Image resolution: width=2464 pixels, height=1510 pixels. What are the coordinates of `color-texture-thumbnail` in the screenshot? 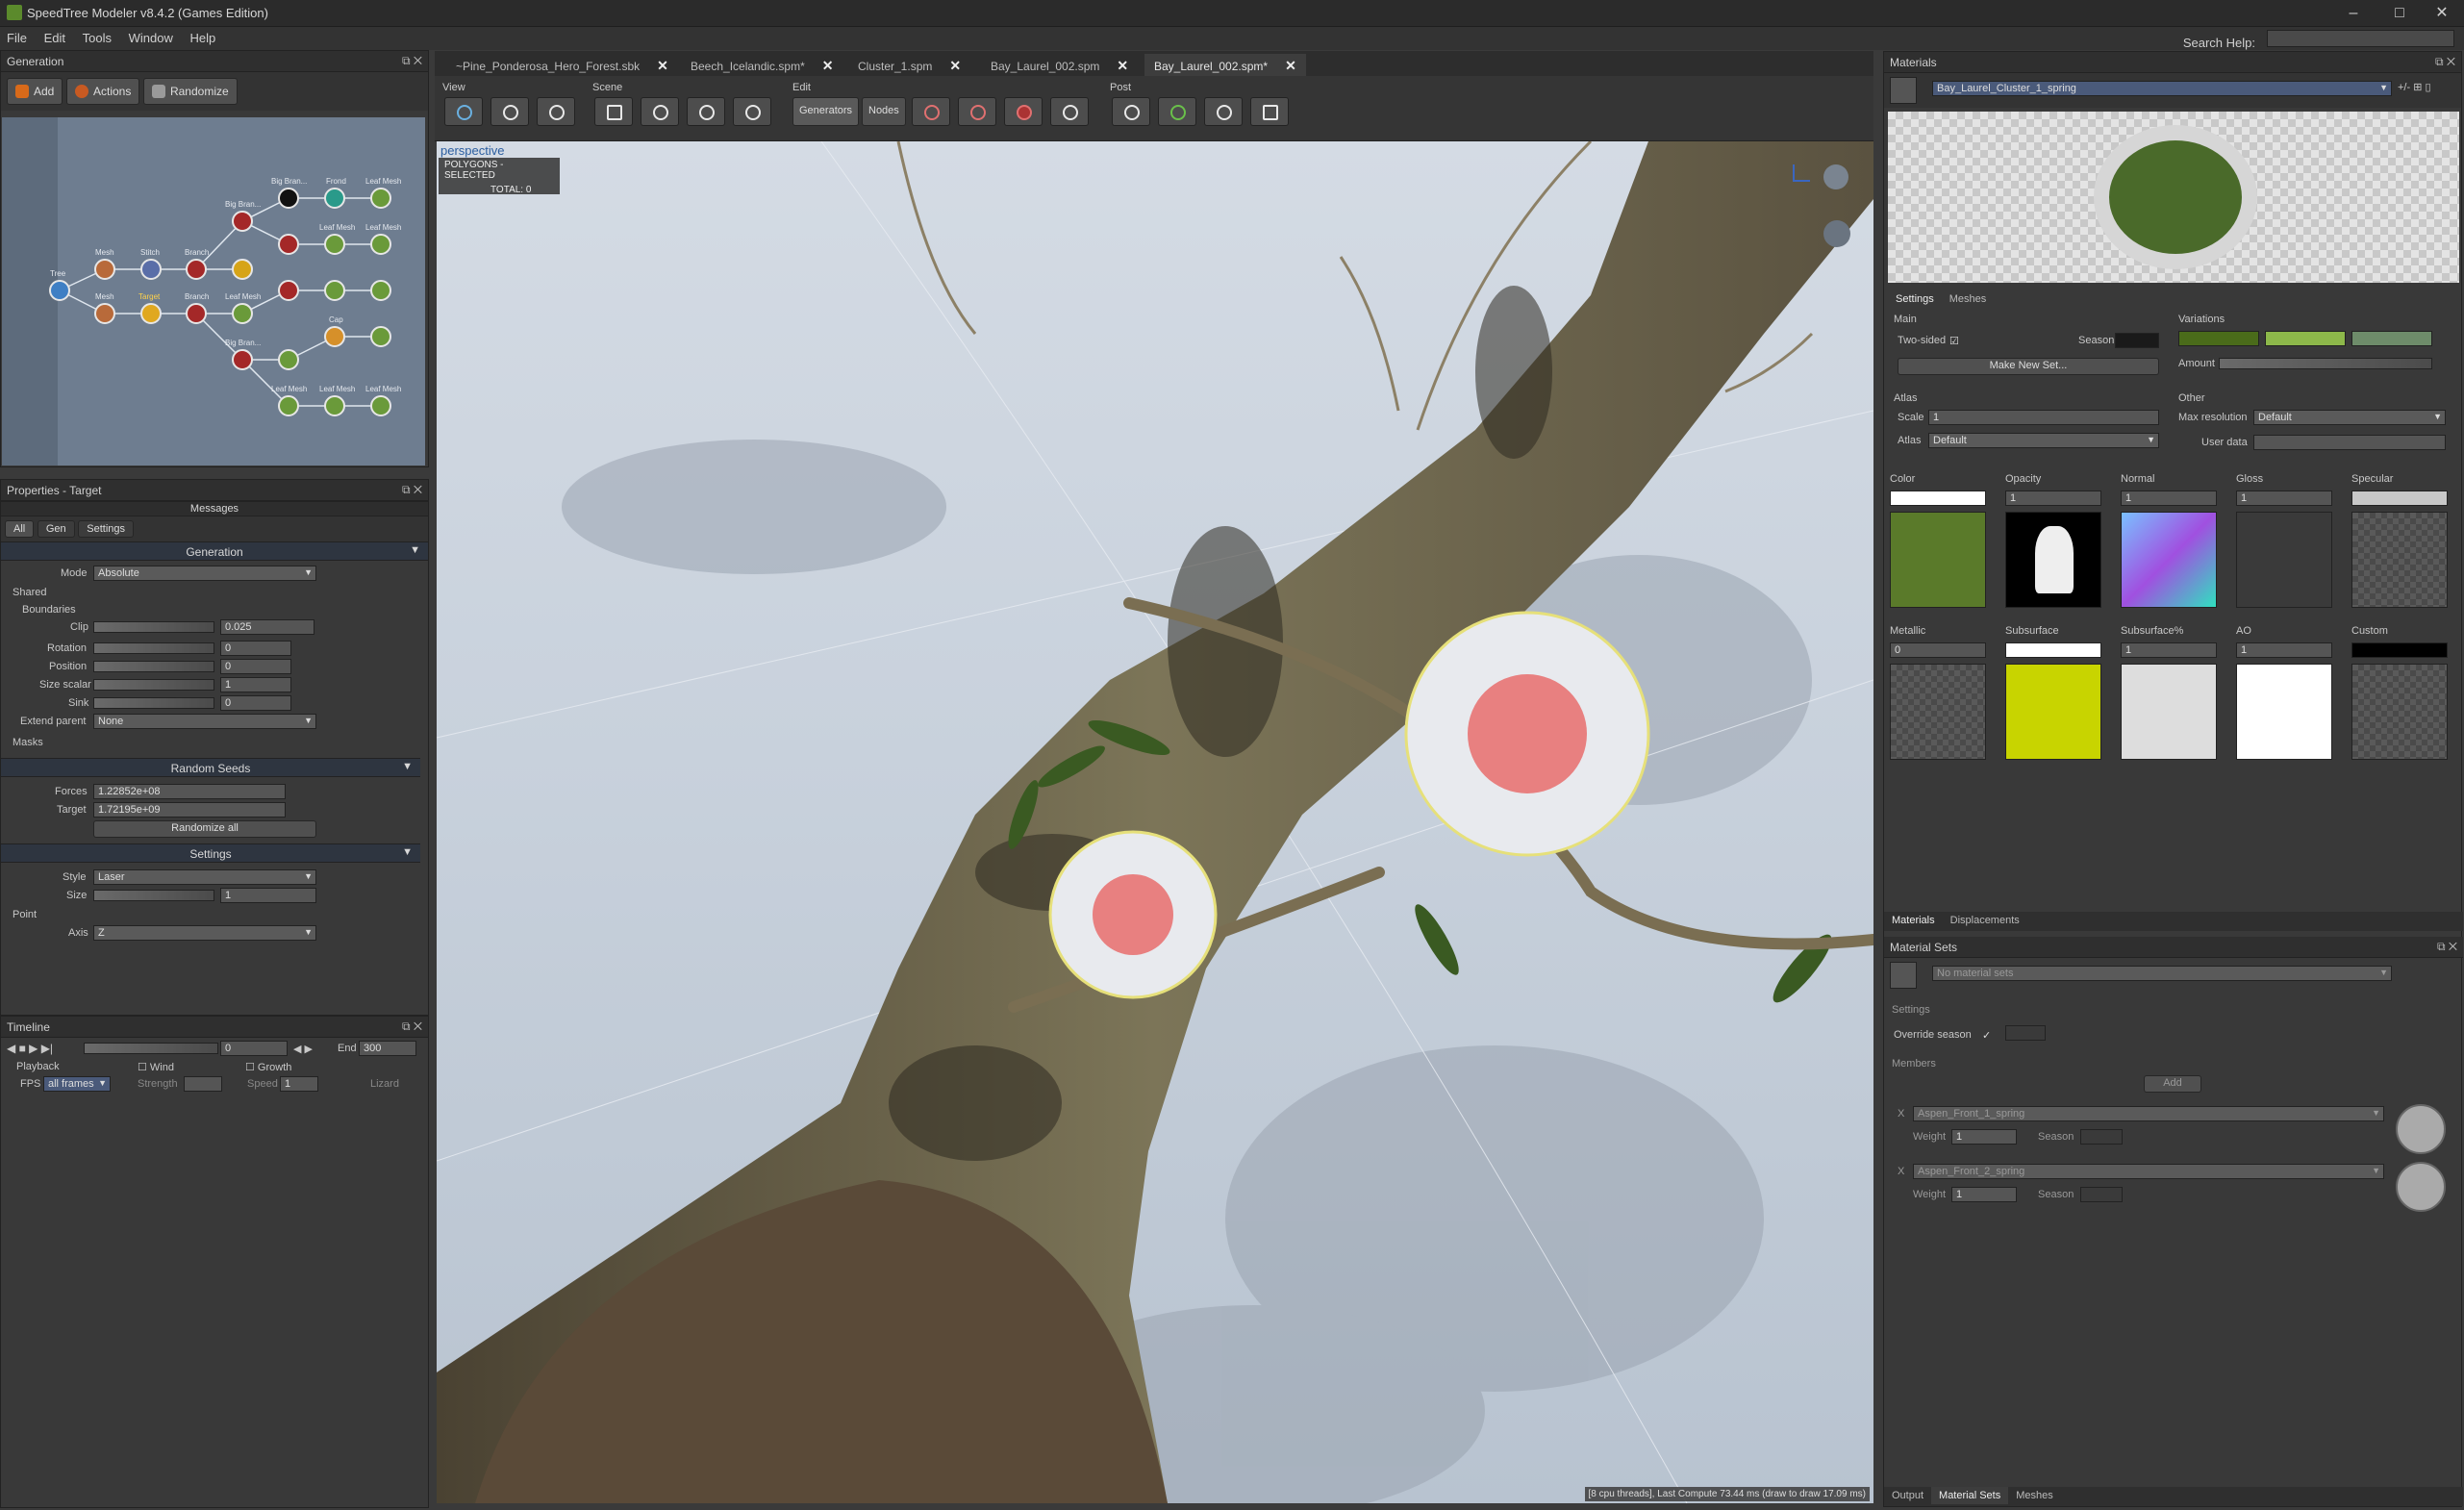 It's located at (1938, 560).